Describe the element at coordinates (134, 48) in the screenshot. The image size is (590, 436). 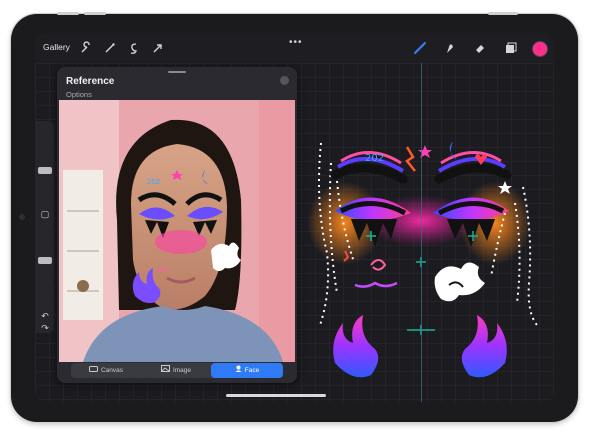
I see `selection-icon` at that location.